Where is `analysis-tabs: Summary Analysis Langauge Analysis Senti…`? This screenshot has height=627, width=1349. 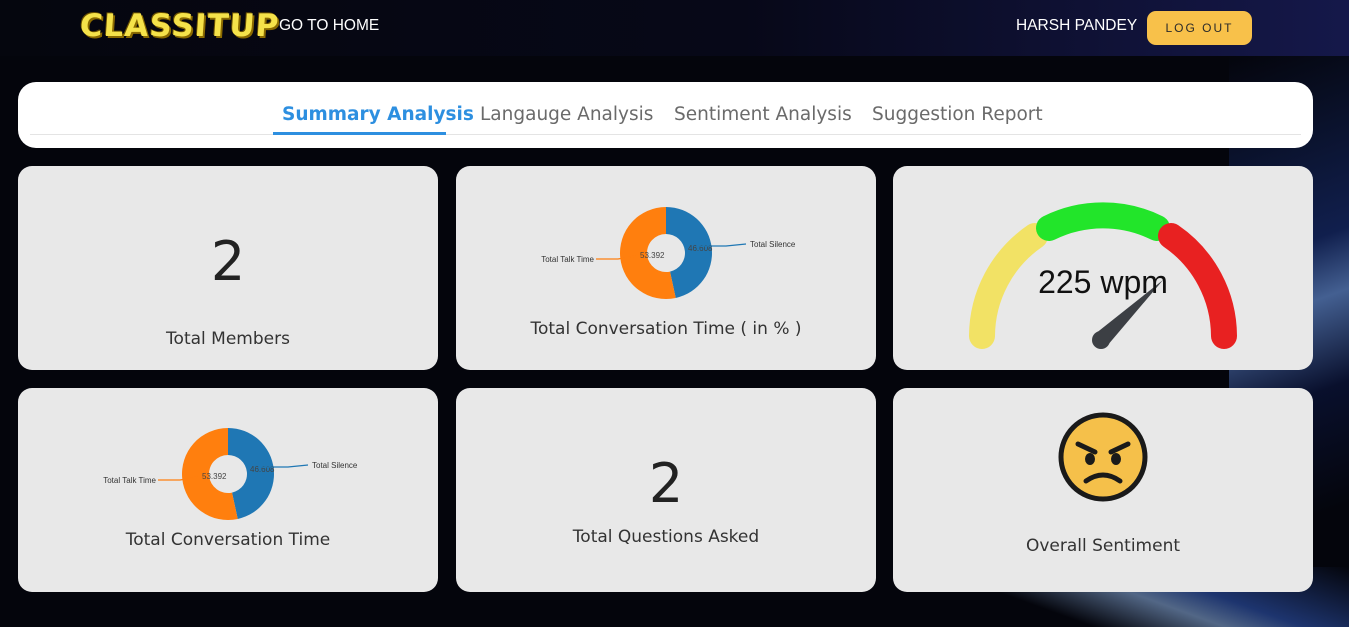 analysis-tabs: Summary Analysis Langauge Analysis Senti… is located at coordinates (665, 115).